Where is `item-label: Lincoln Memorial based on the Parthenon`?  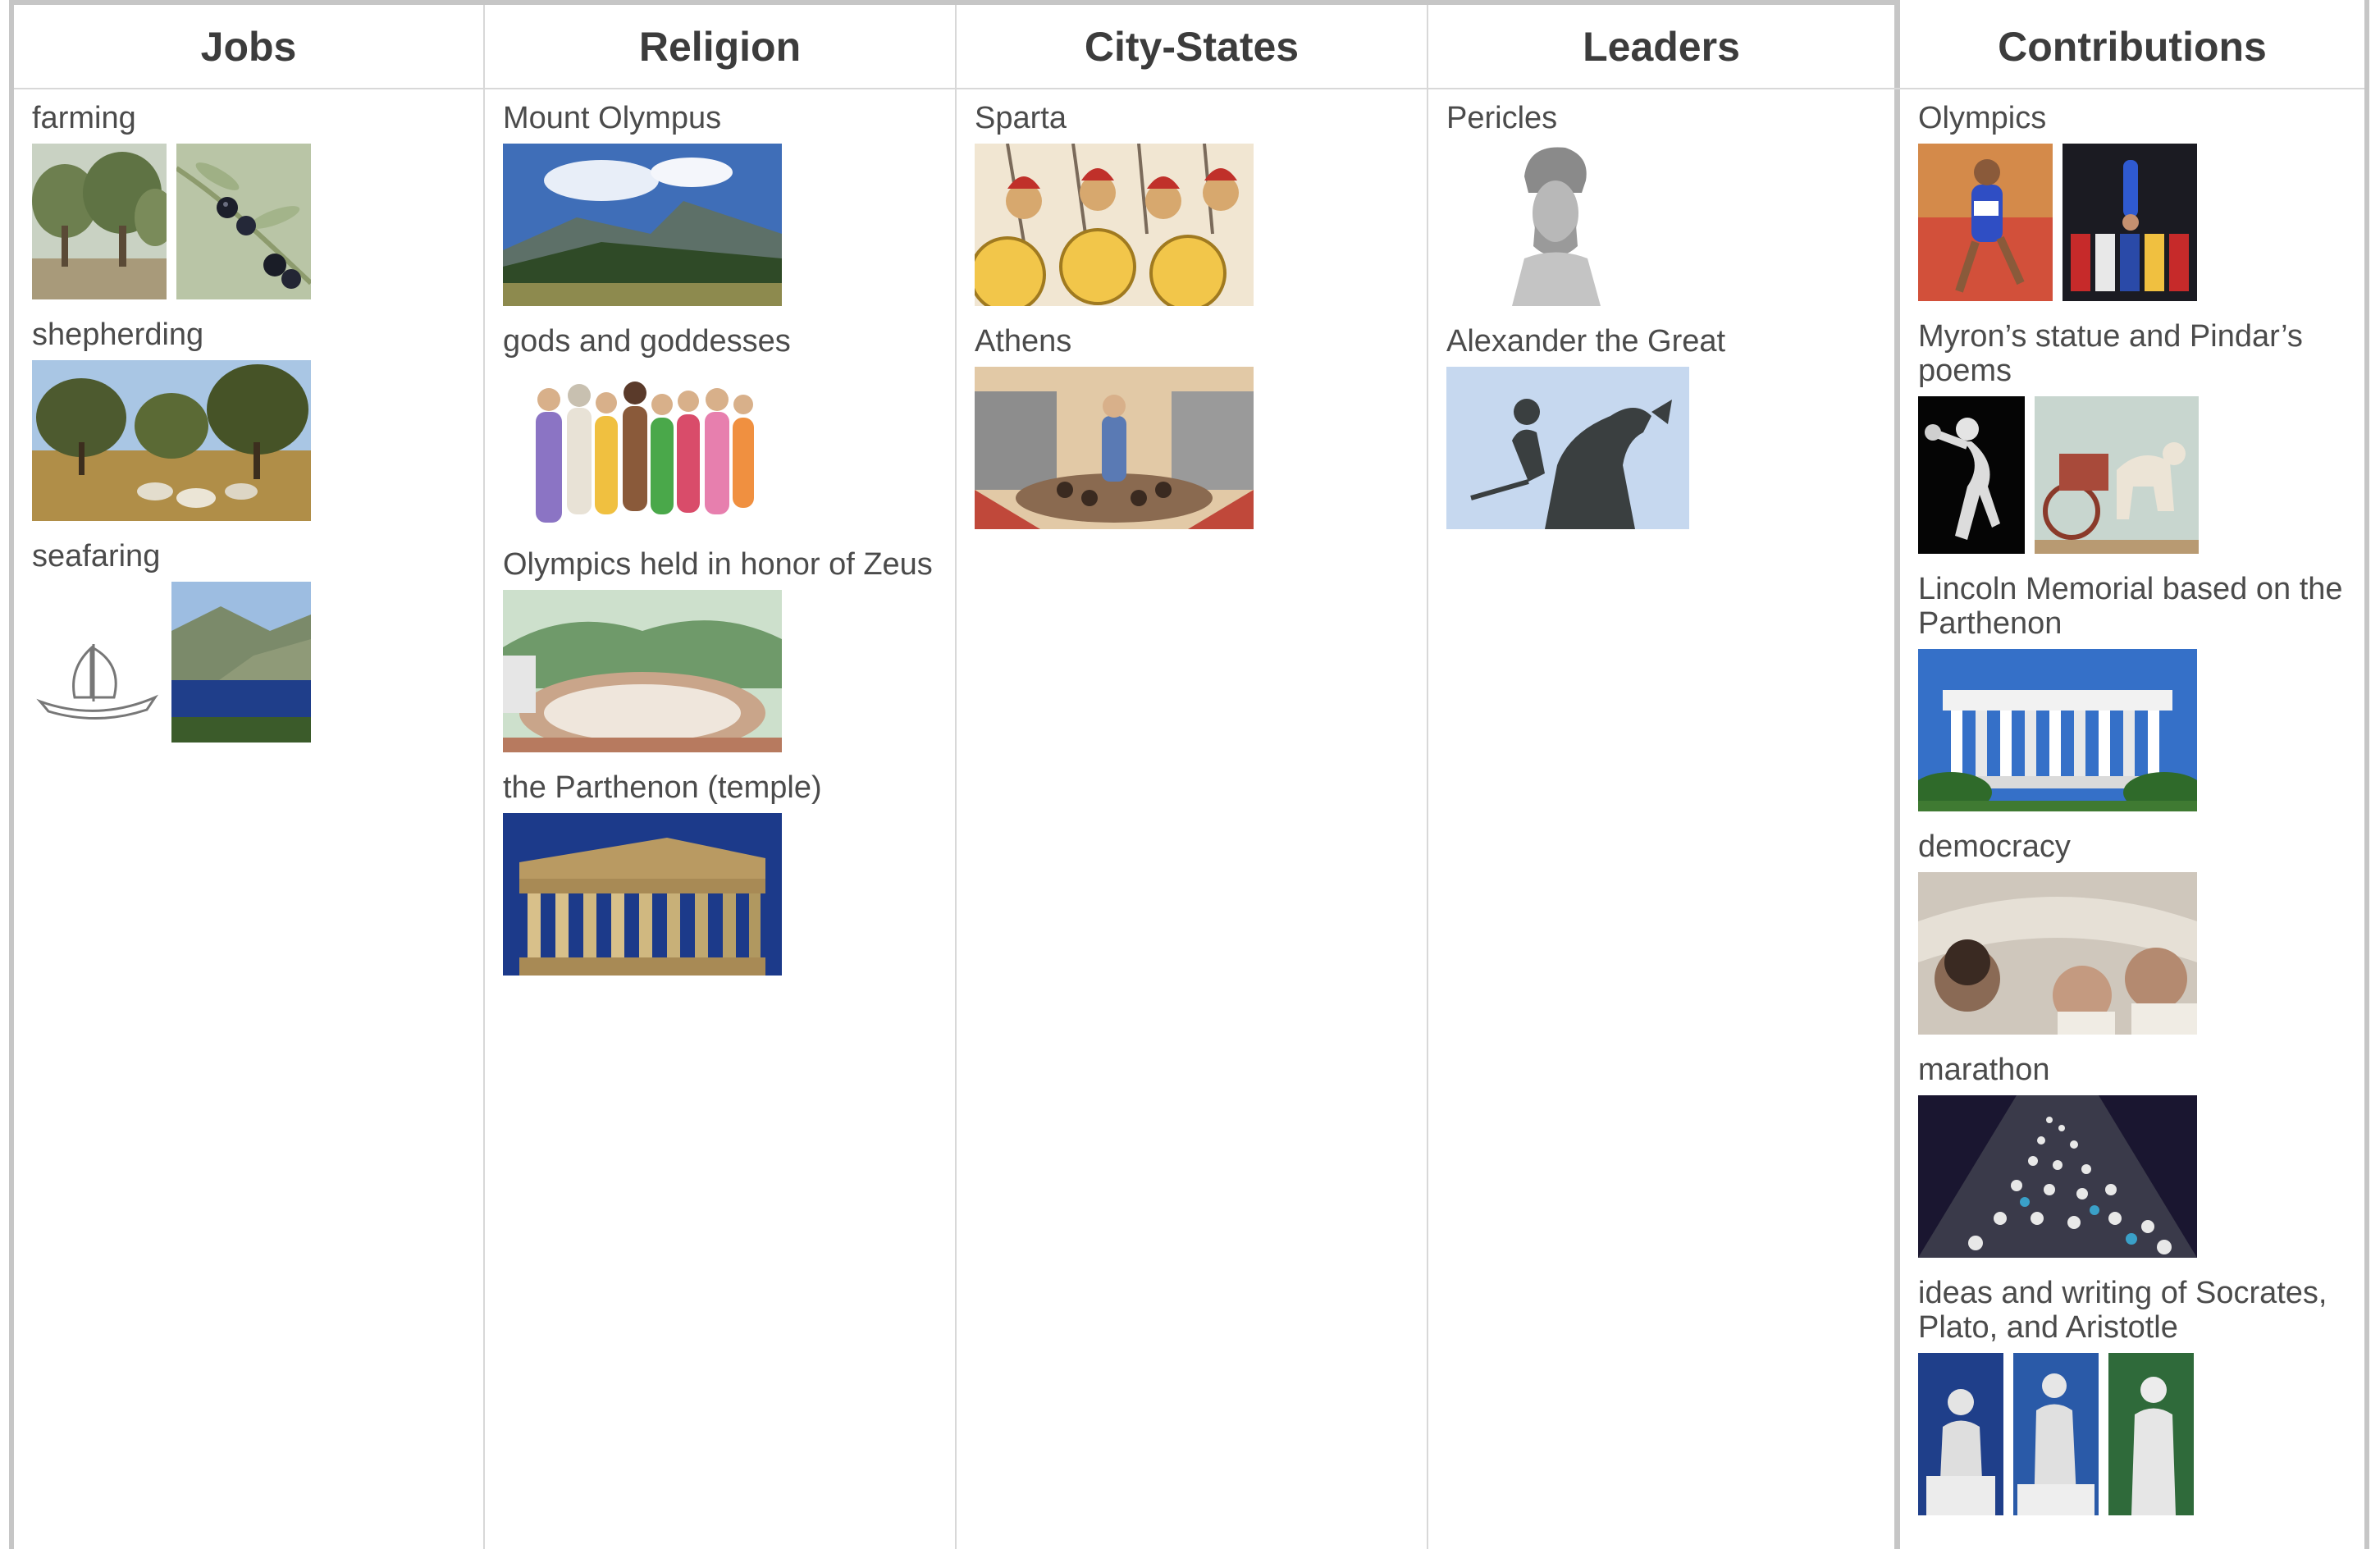 item-label: Lincoln Memorial based on the Parthenon is located at coordinates (2131, 606).